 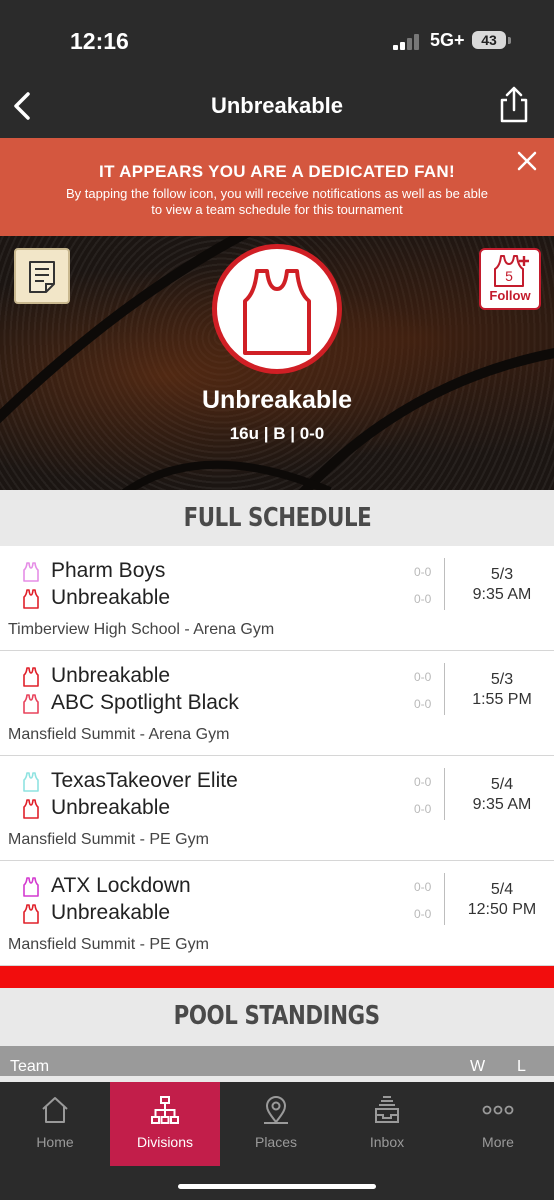 I want to click on network-type: 5G+, so click(x=447, y=40).